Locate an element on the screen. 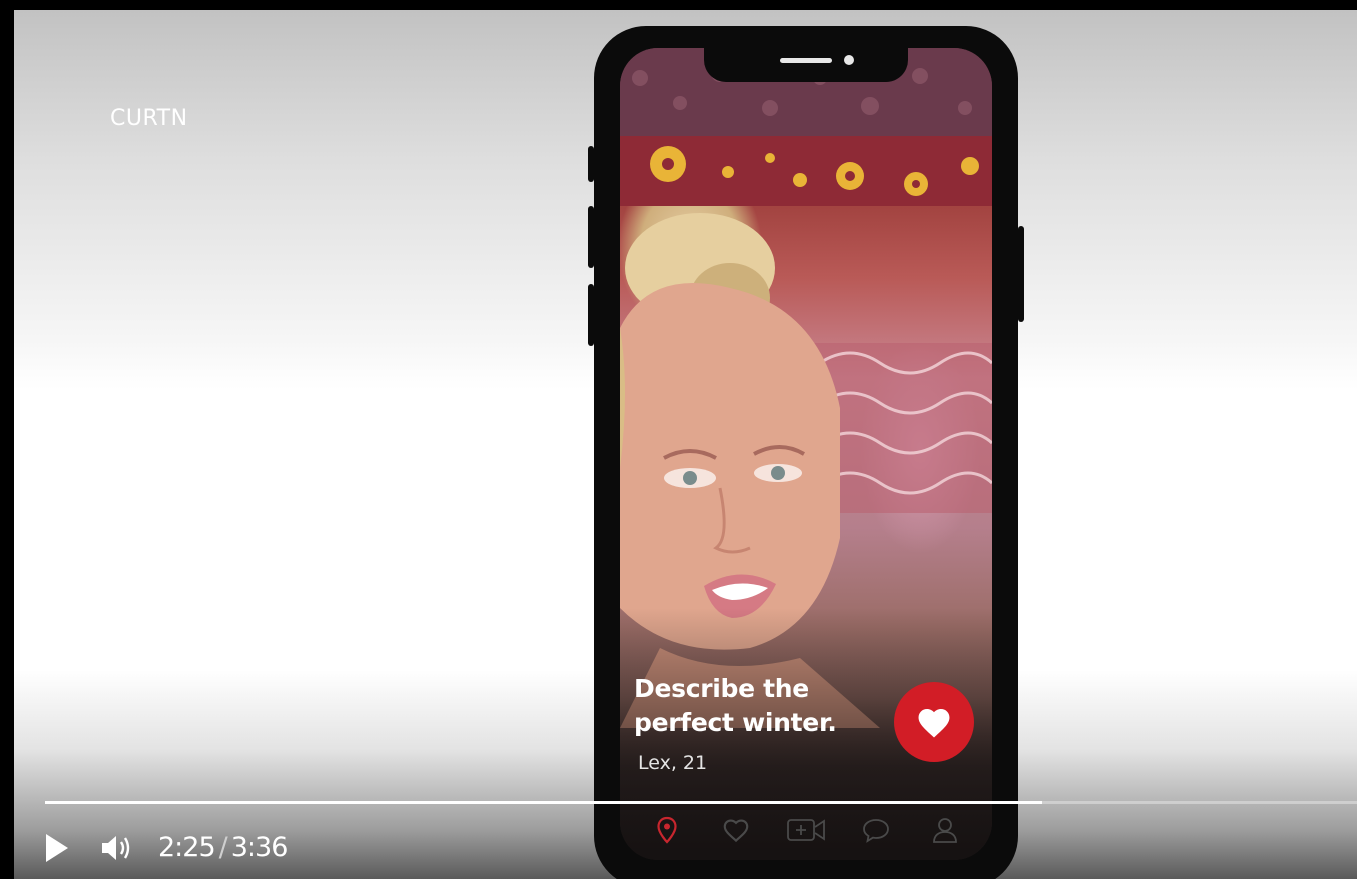 This screenshot has width=1357, height=879. tapestry-pattern-flowers is located at coordinates (806, 171).